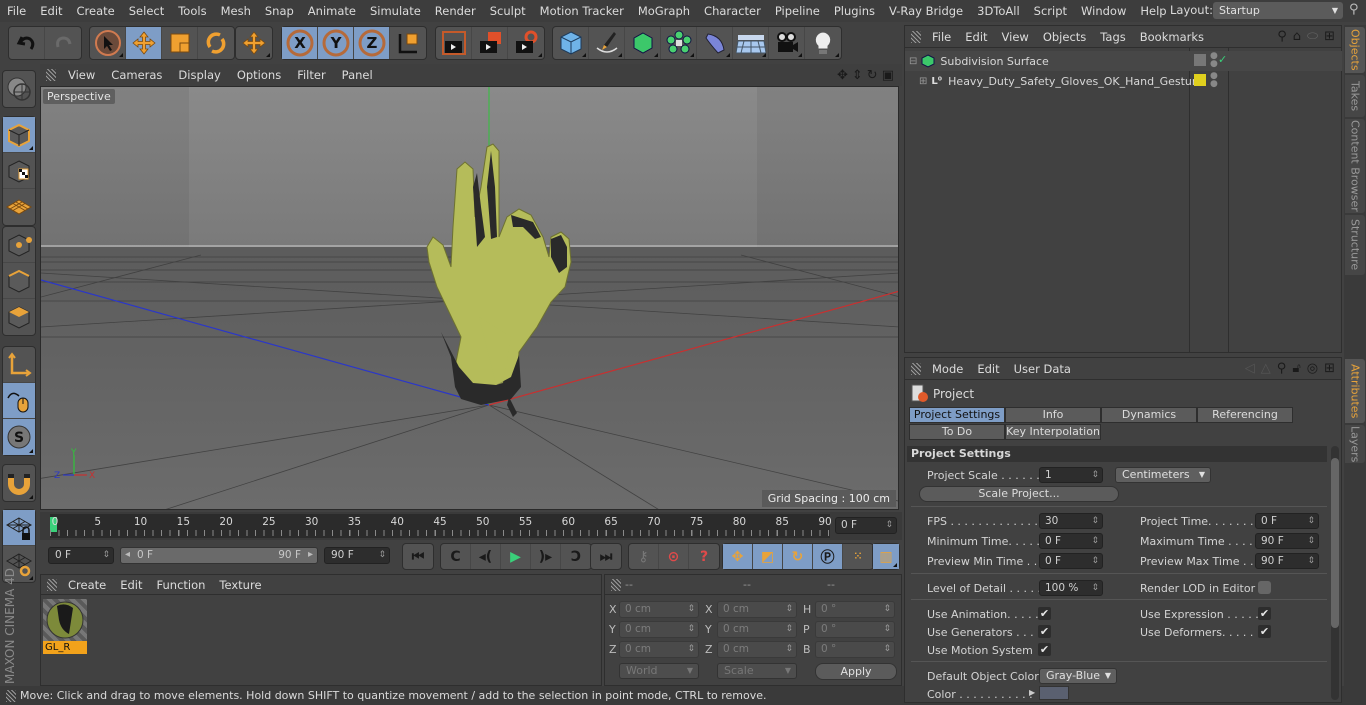 The image size is (1366, 705). Describe the element at coordinates (988, 369) in the screenshot. I see `attr-menu-edit: Edit` at that location.